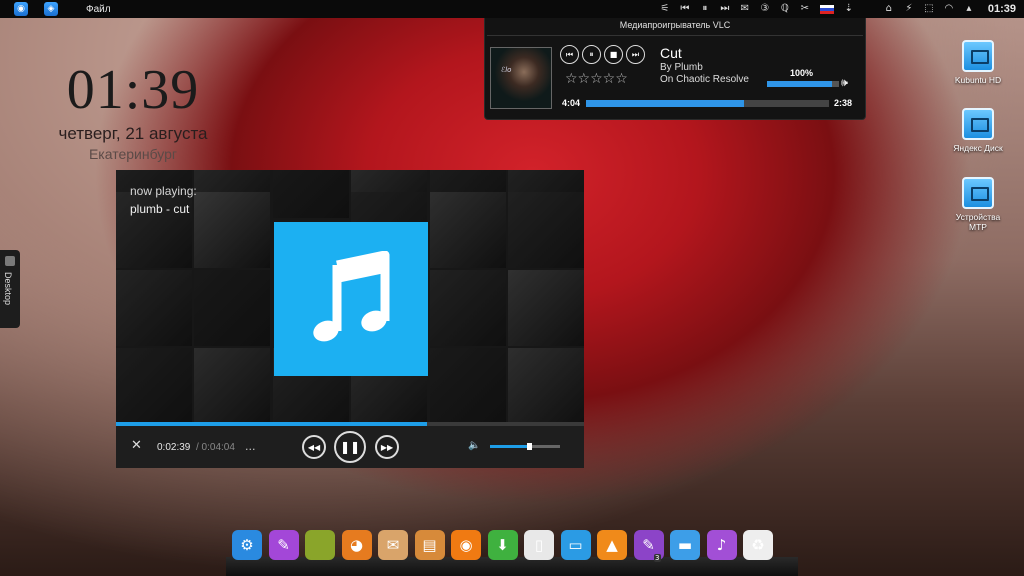 The image size is (1024, 576). Describe the element at coordinates (512, 9) in the screenshot. I see `top-panel: ◉ ◈ Файл ⚟ ⏮ ⏸ ⏭ ✉ ③ ℚ ✂ ⇣ ⌂ ⚡ ⬚ ◠ ▴ 01:39` at that location.